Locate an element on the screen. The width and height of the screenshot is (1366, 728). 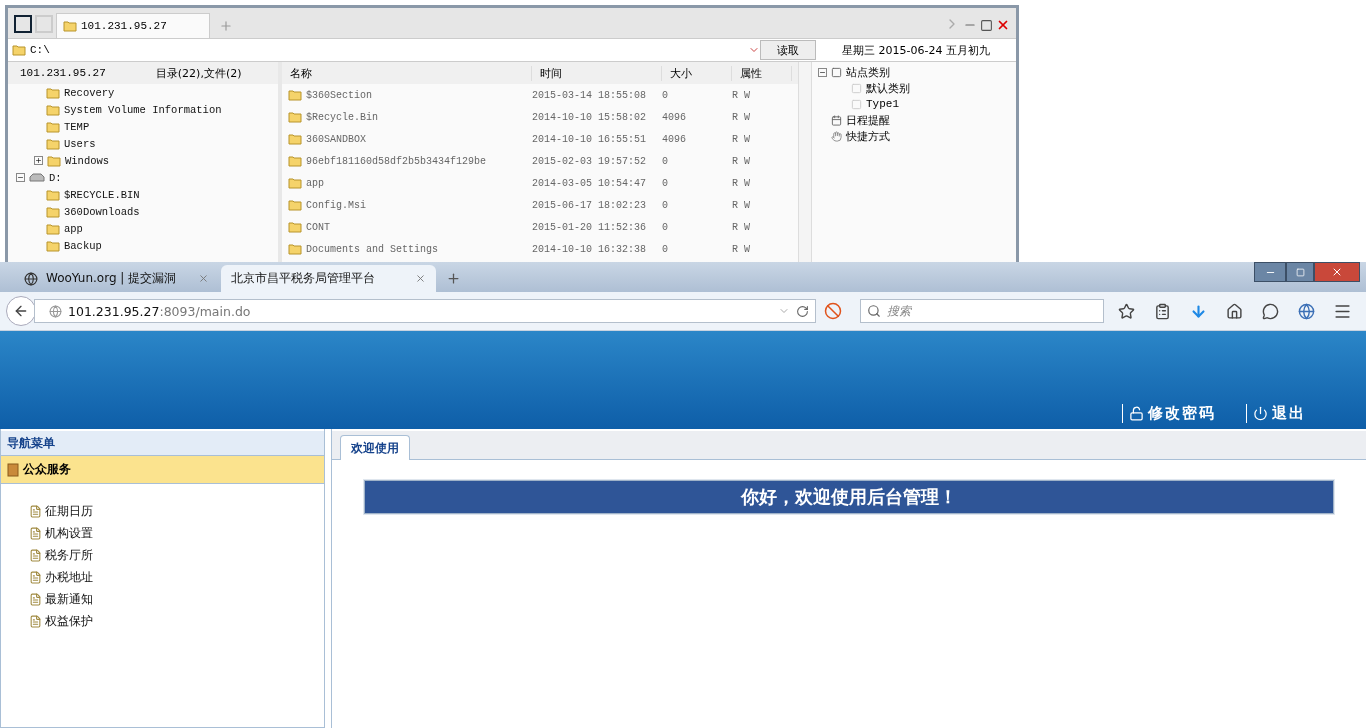
tree-item: System Volume Information is located at coordinates (143, 109).